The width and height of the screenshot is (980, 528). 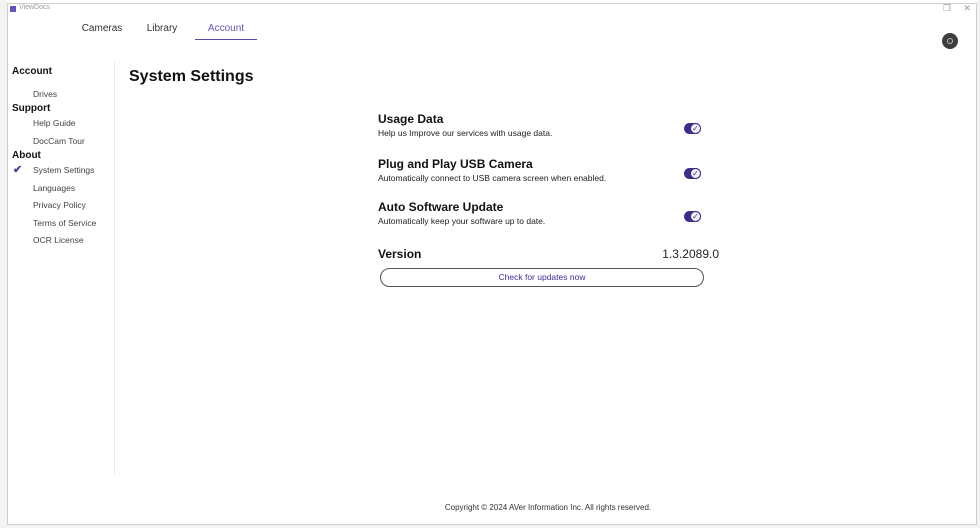 What do you see at coordinates (58, 240) in the screenshot?
I see `sidebar-item-ocr-license: OCR License` at bounding box center [58, 240].